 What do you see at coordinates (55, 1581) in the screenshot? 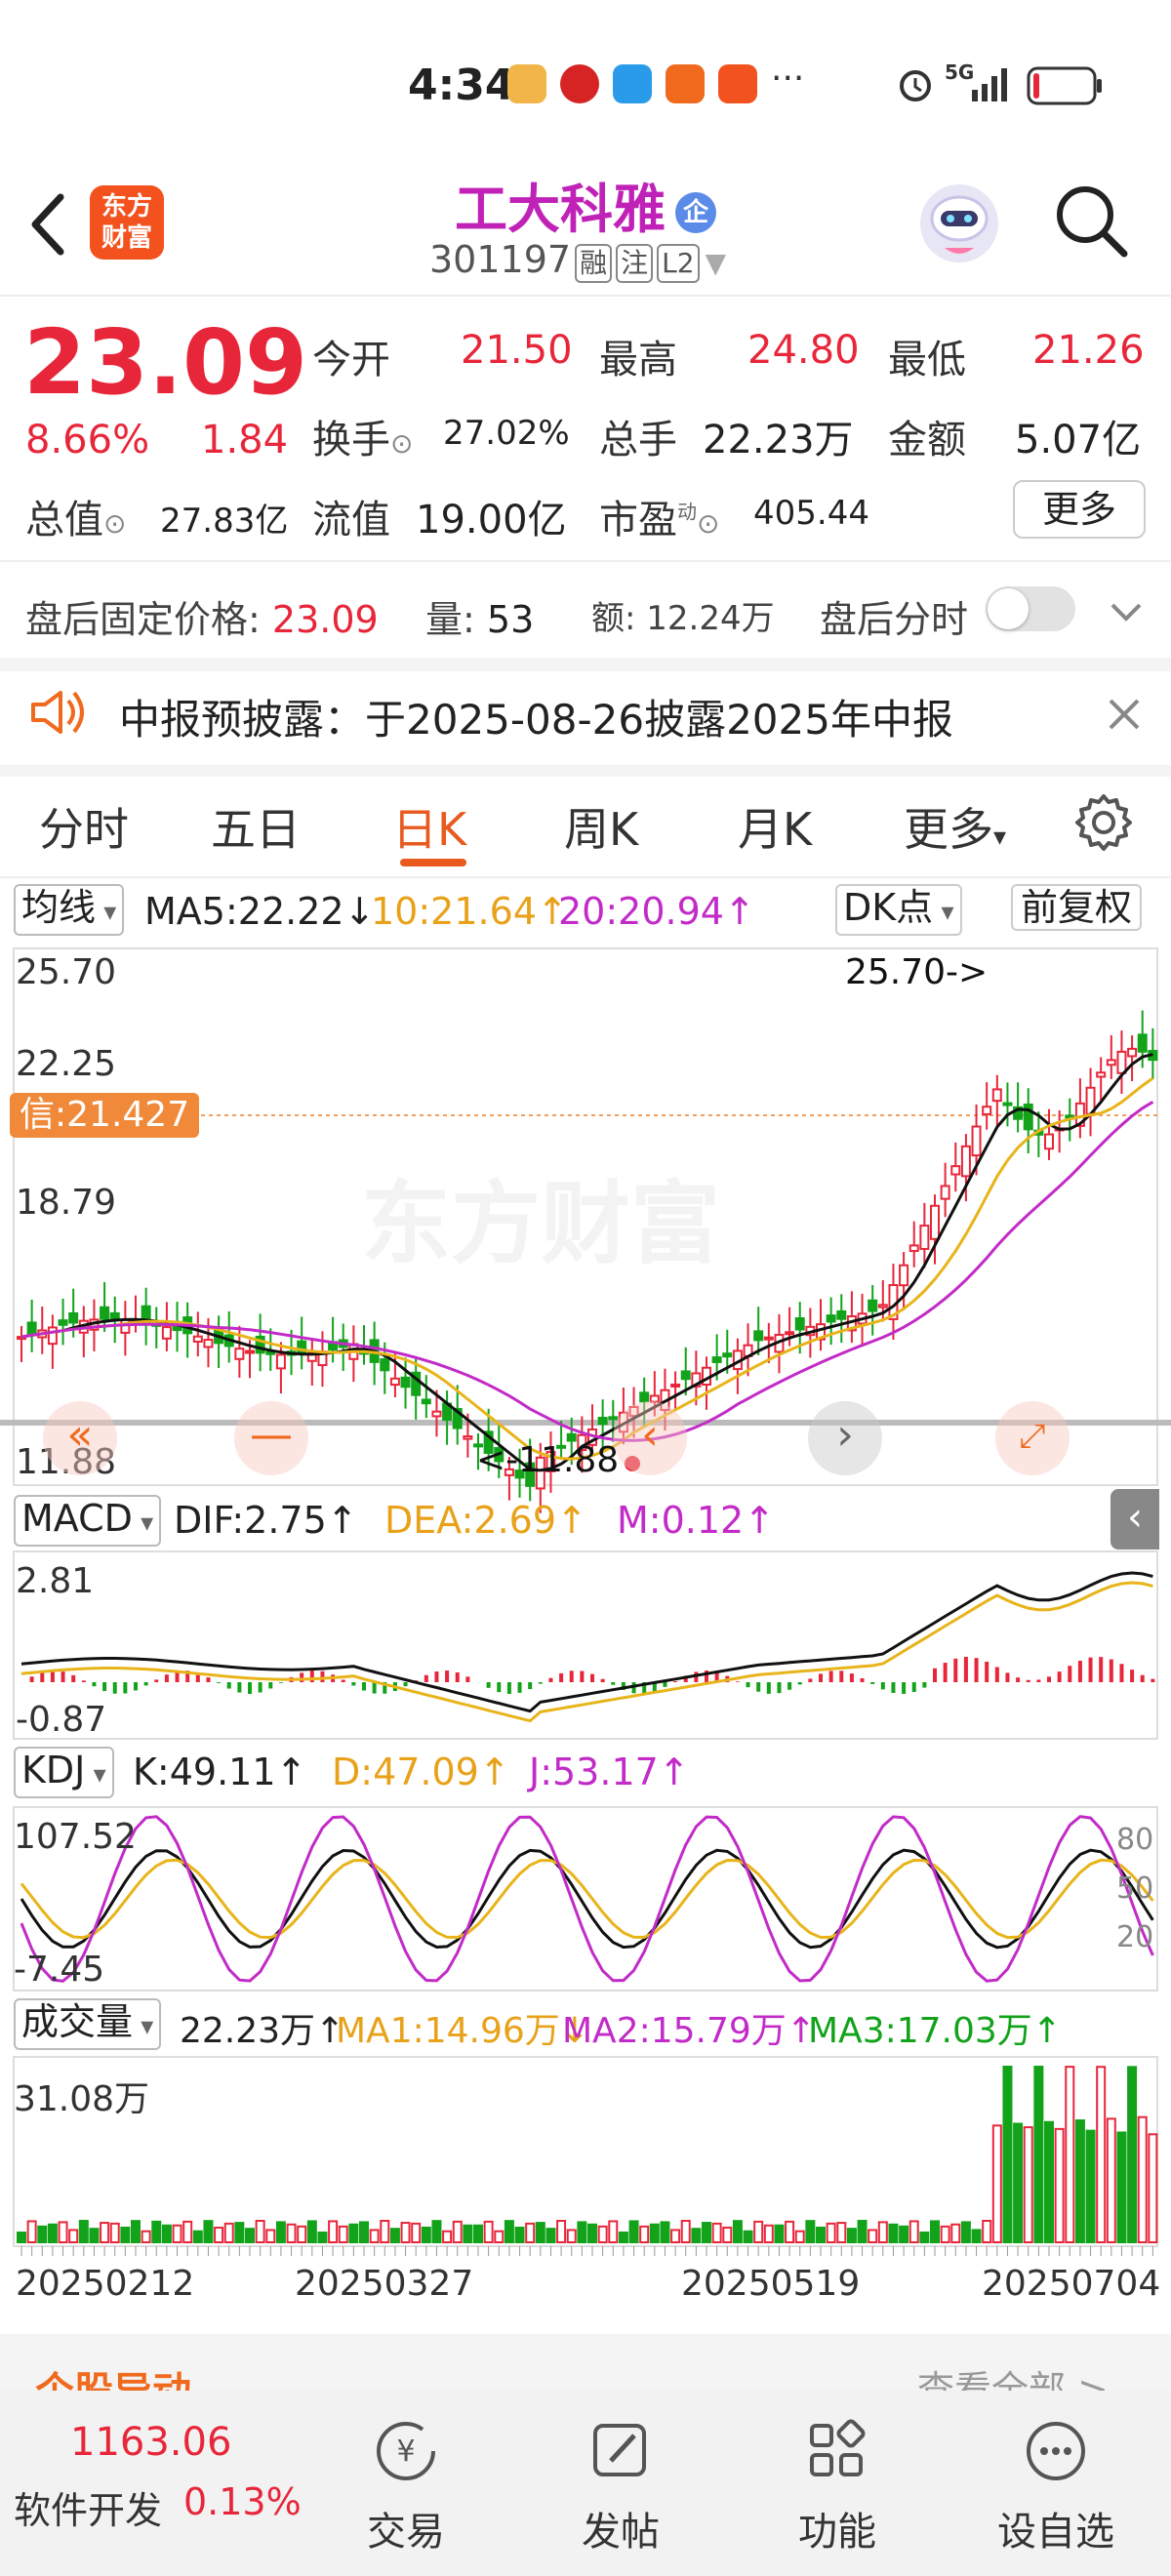
I see `macd-y-top: 2.81` at bounding box center [55, 1581].